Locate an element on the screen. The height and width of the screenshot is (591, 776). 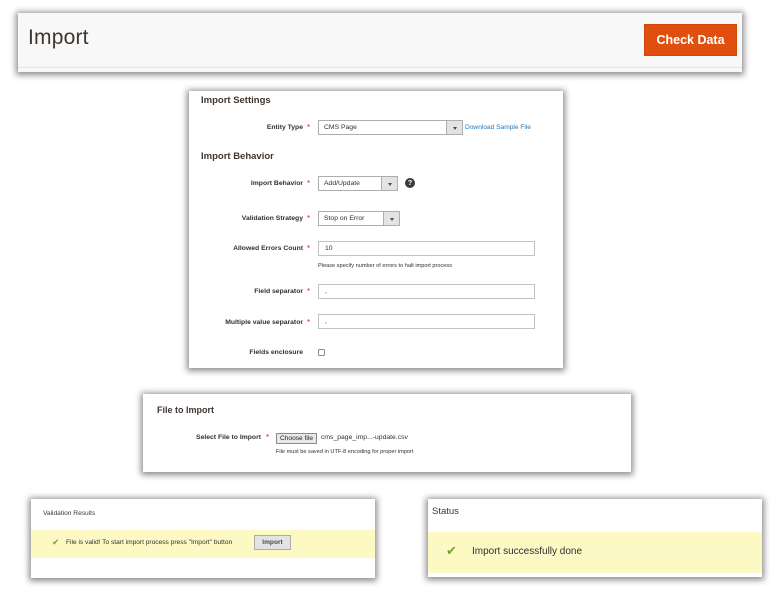
file-to-import-title: File to Import is located at coordinates (185, 410).